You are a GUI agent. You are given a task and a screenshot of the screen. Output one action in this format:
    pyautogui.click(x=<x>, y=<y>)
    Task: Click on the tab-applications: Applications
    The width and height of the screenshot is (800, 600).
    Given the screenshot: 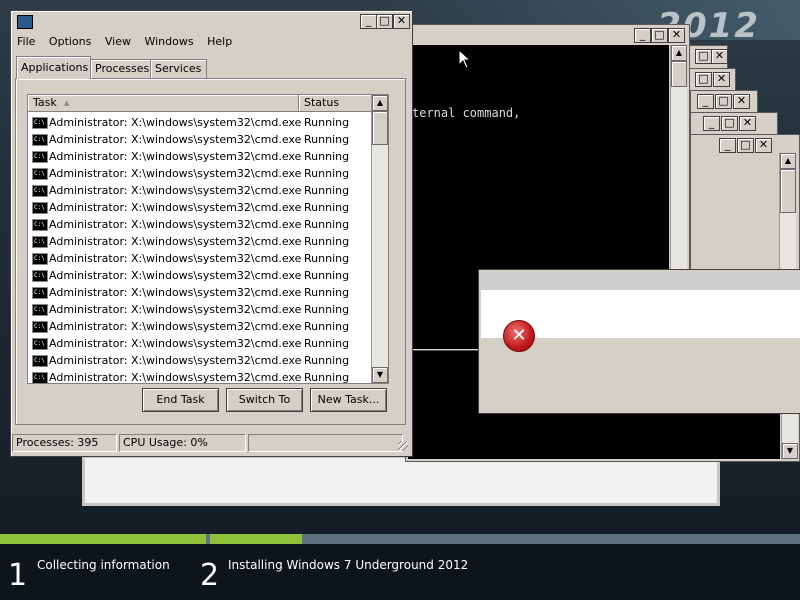 What is the action you would take?
    pyautogui.click(x=53, y=67)
    